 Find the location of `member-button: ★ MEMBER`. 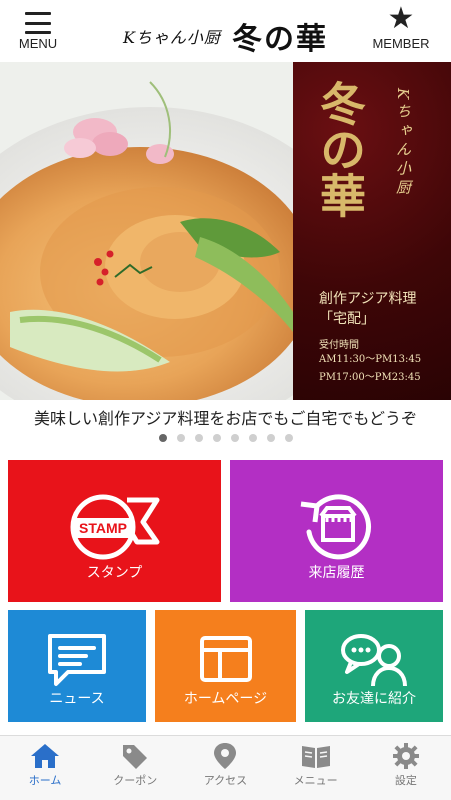

member-button: ★ MEMBER is located at coordinates (401, 31).